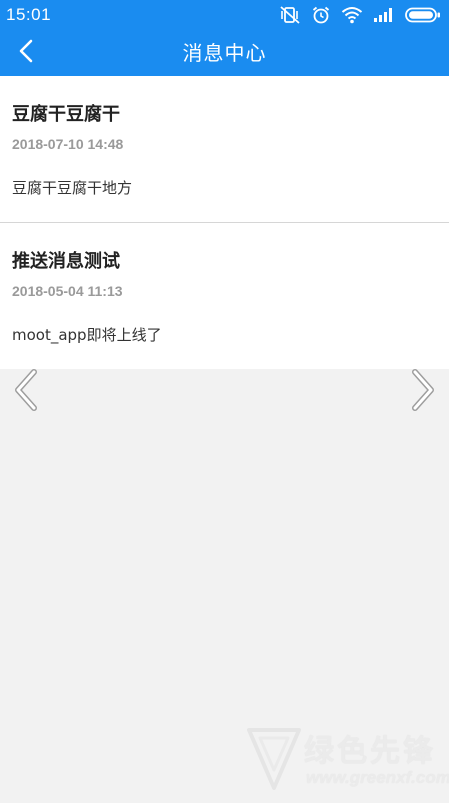 The width and height of the screenshot is (449, 803). Describe the element at coordinates (66, 114) in the screenshot. I see `message-title: 豆腐干豆腐干` at that location.